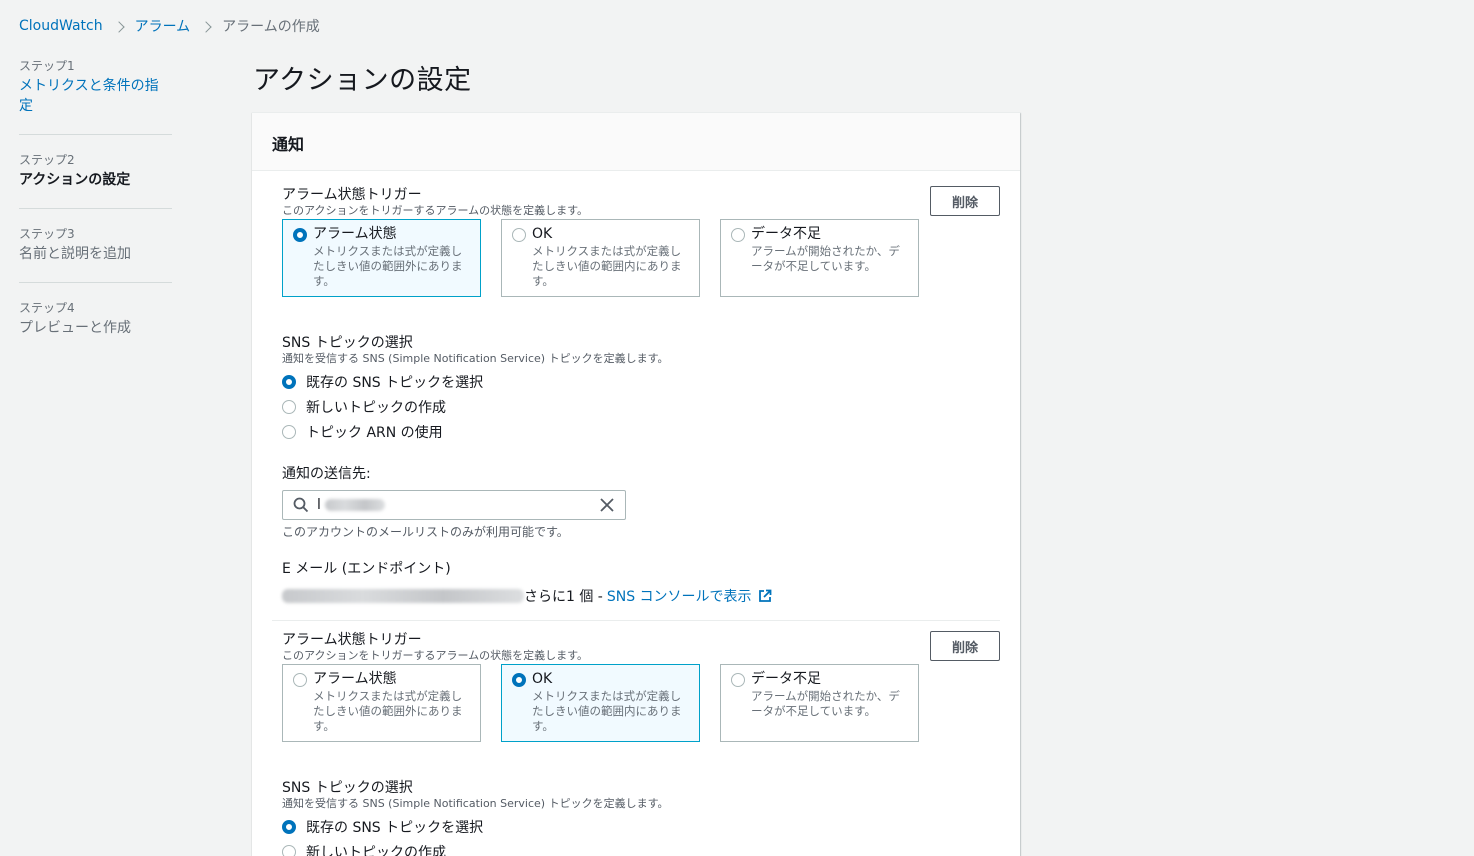 The image size is (1474, 856). Describe the element at coordinates (47, 308) in the screenshot. I see `step-number: ステップ4` at that location.